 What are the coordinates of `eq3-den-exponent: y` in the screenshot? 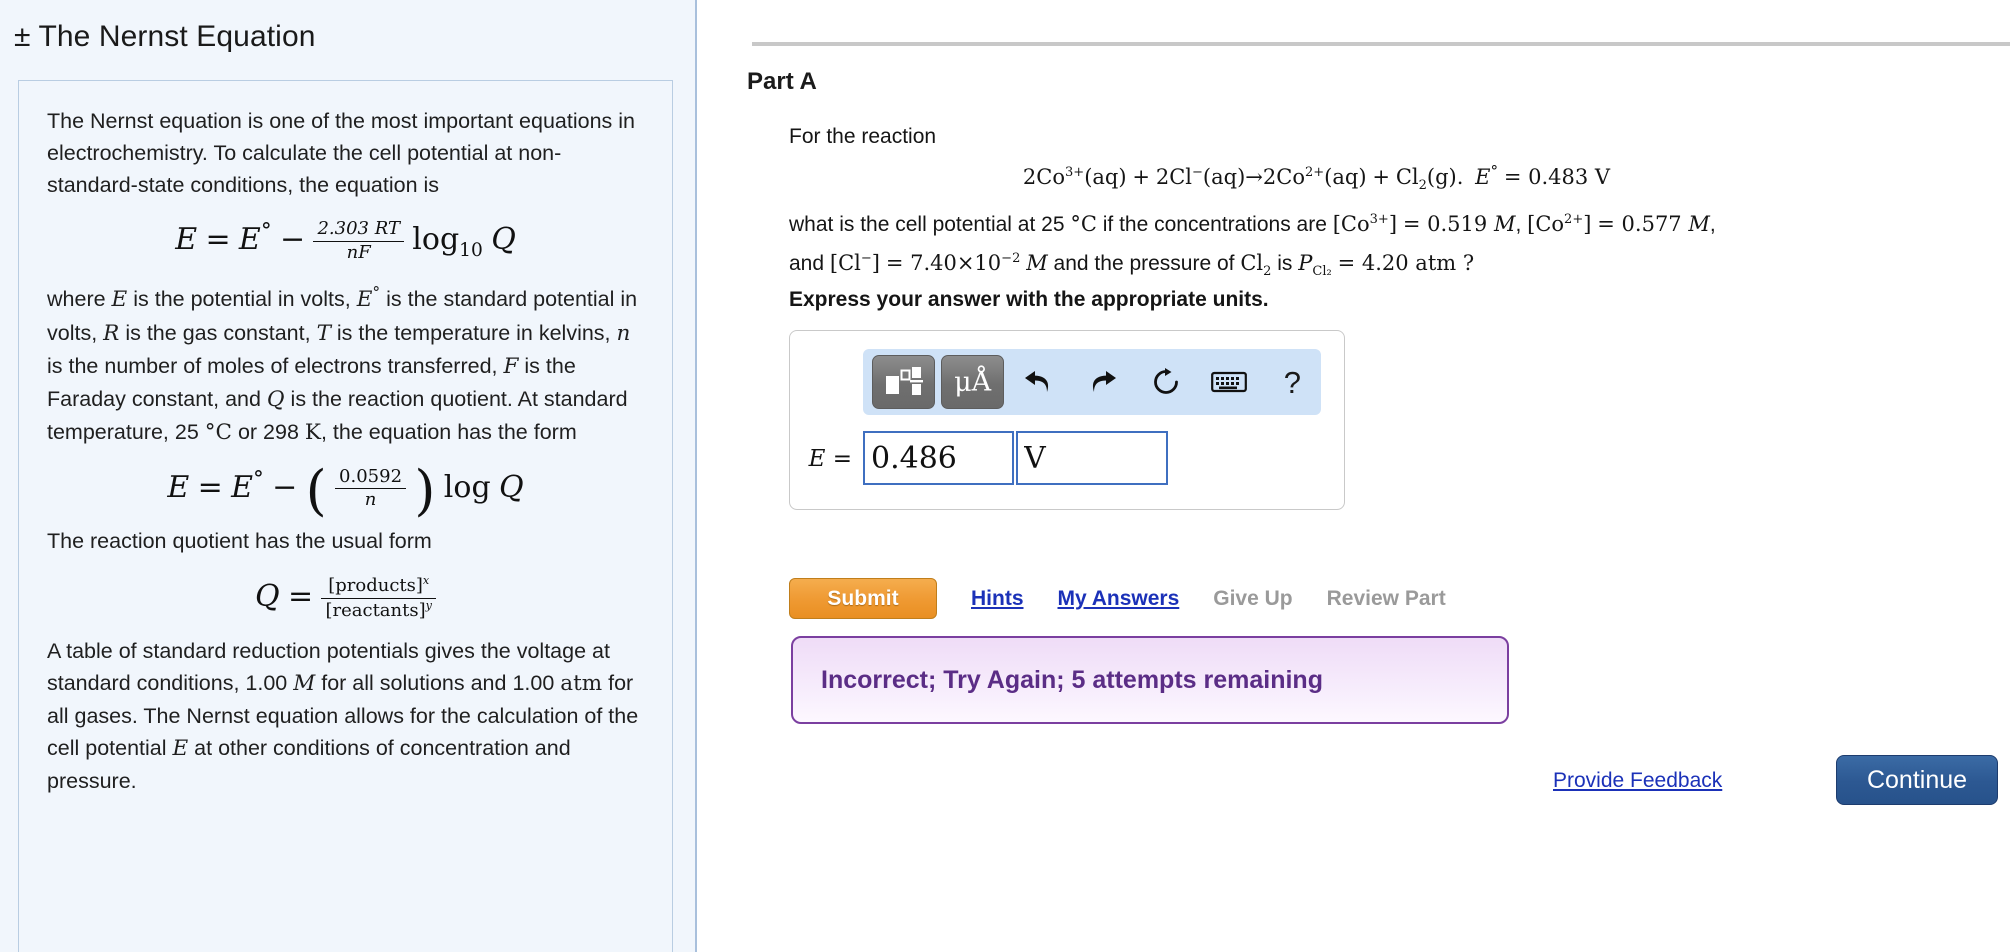 It's located at (428, 605).